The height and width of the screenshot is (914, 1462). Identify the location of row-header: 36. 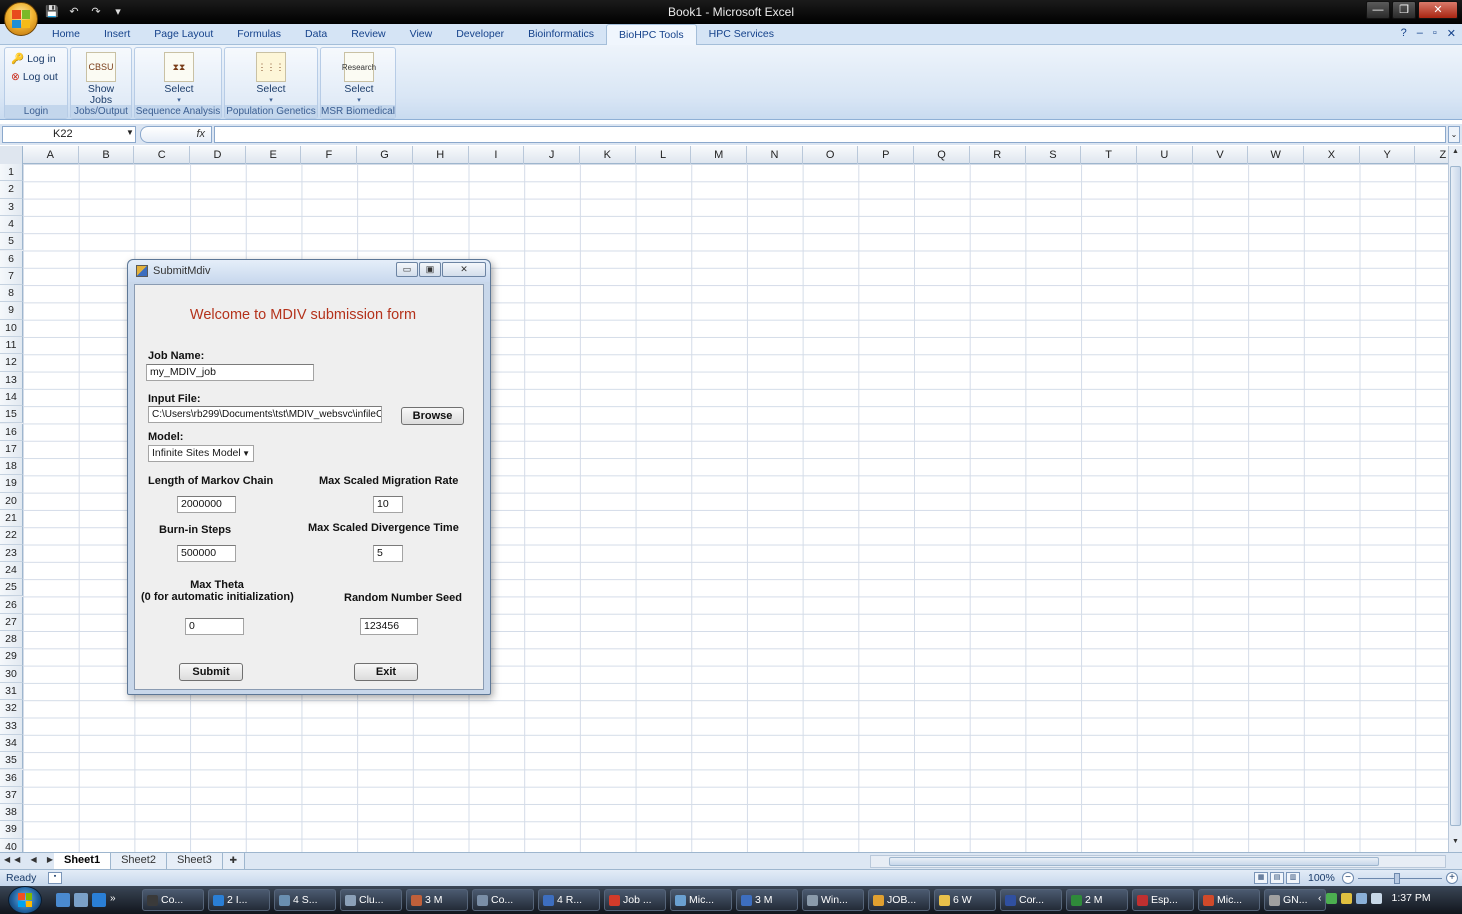
(11, 778).